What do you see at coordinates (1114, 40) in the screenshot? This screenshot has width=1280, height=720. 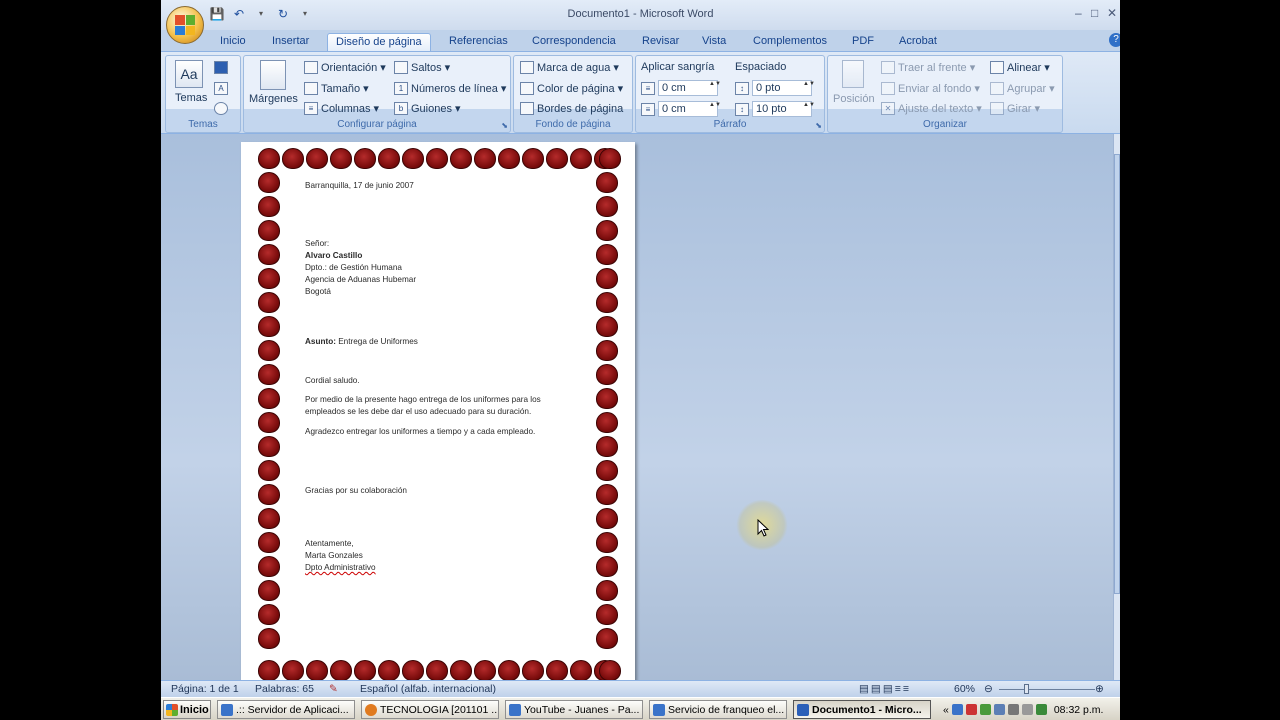 I see `help-icon: ?` at bounding box center [1114, 40].